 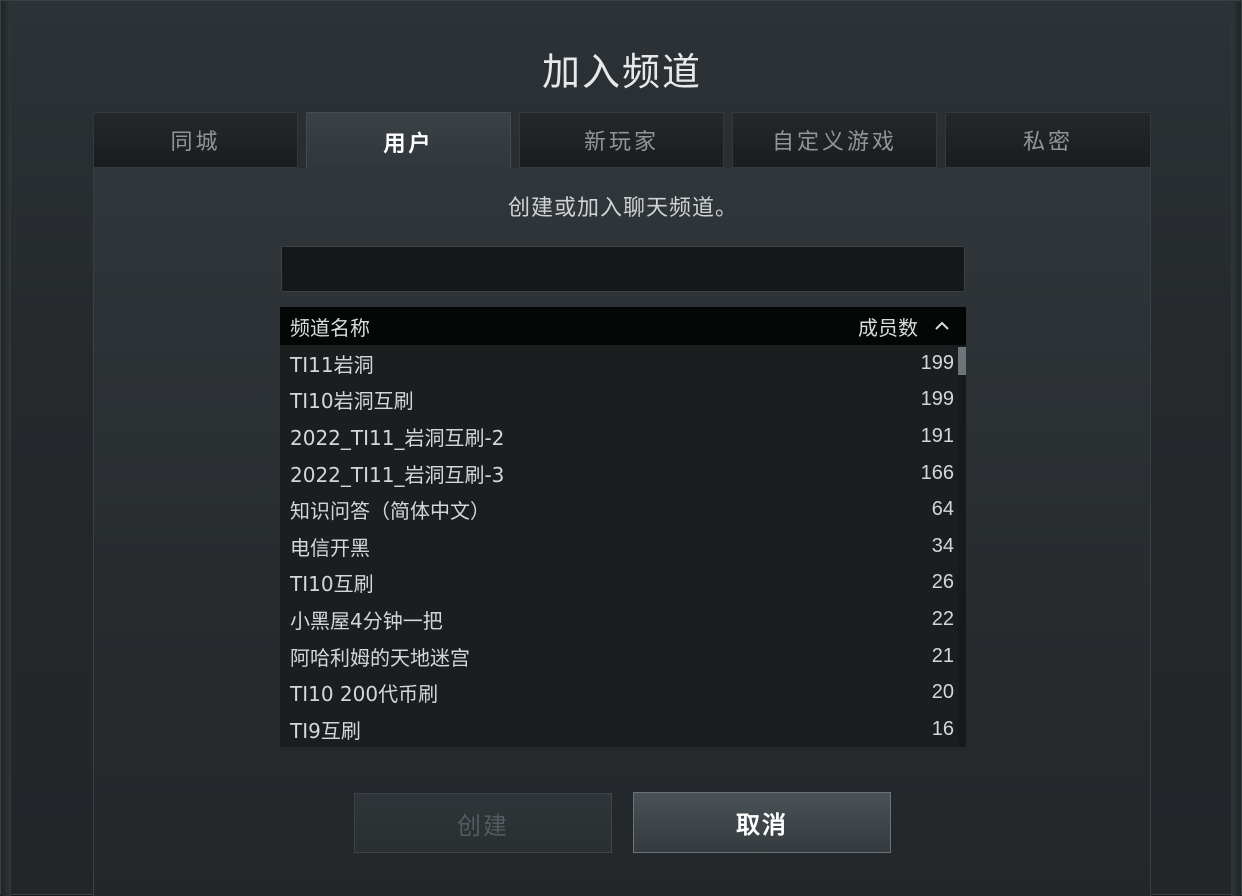 What do you see at coordinates (623, 326) in the screenshot?
I see `list-header: 频道名称 成员数` at bounding box center [623, 326].